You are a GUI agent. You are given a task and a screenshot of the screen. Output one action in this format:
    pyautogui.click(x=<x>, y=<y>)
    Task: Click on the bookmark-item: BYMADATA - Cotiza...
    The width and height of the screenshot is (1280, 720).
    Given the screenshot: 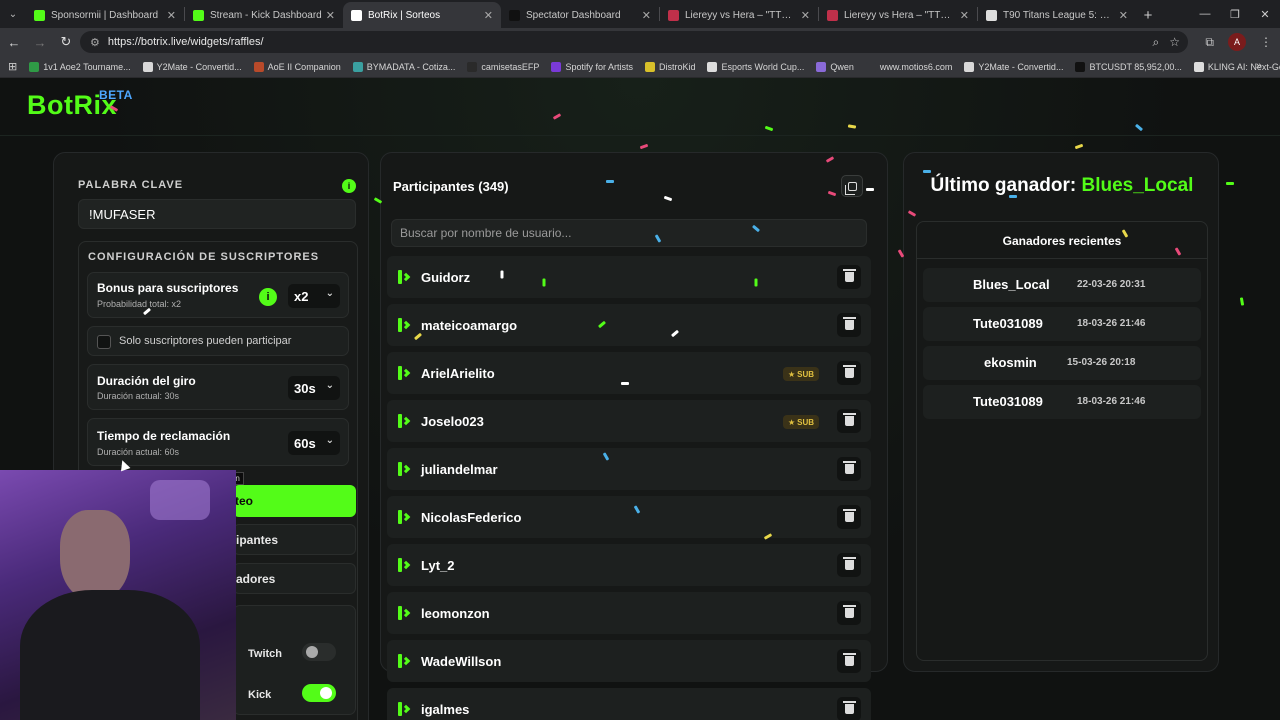 What is the action you would take?
    pyautogui.click(x=403, y=66)
    